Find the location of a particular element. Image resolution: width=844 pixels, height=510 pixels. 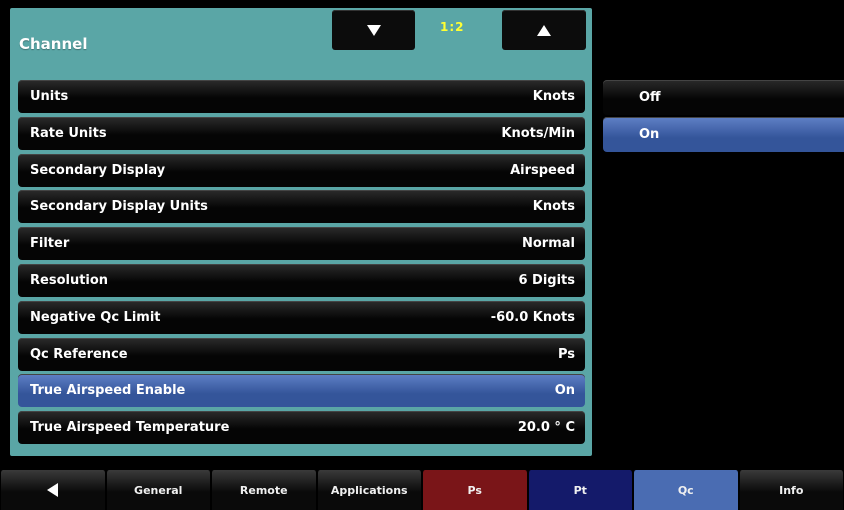

tab-label: Remote is located at coordinates (263, 490).